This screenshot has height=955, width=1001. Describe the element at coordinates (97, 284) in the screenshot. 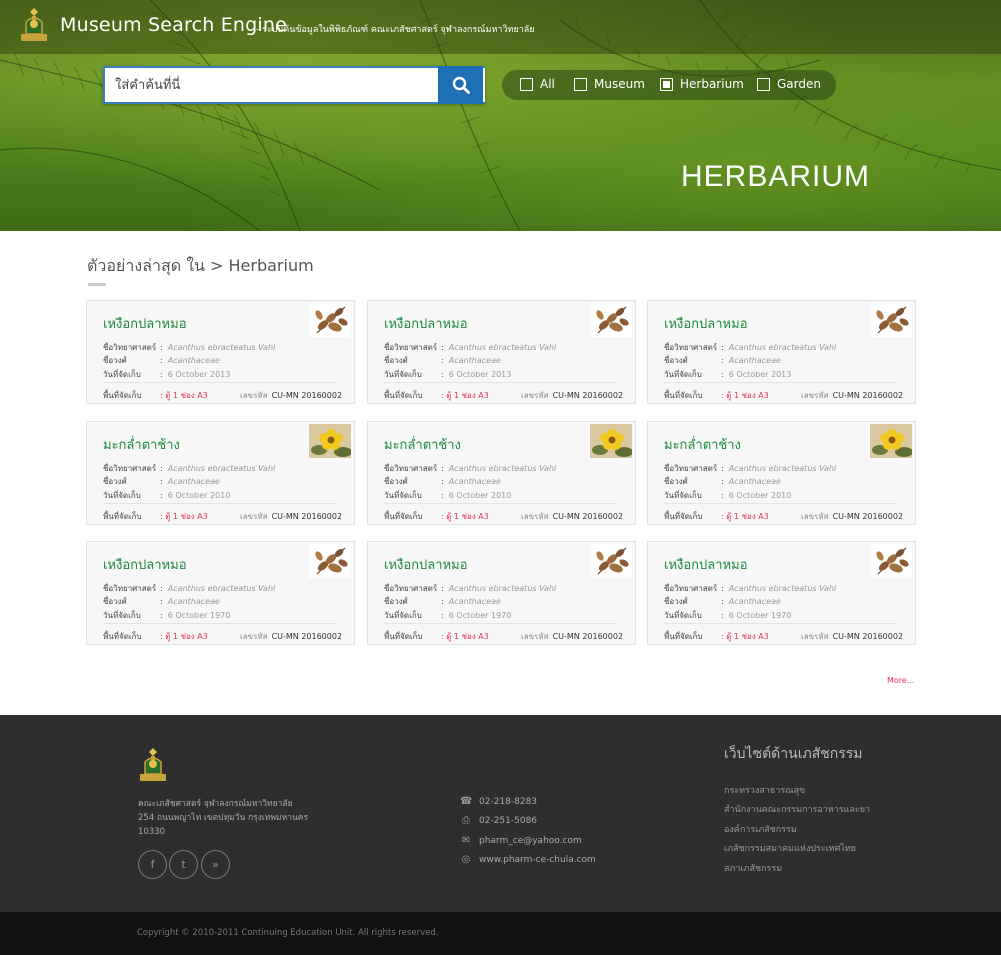

I see `section-divider` at that location.